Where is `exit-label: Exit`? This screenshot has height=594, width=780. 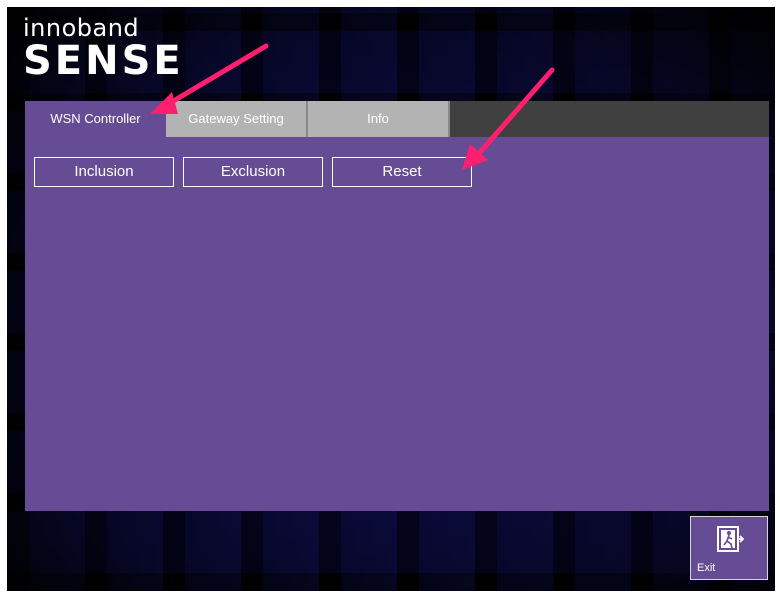
exit-label: Exit is located at coordinates (706, 568).